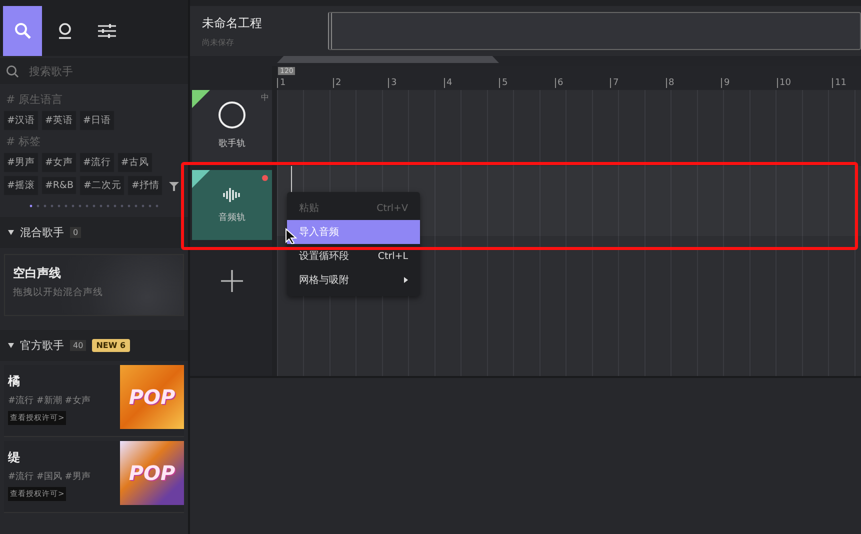  I want to click on track-label: 音频轨, so click(232, 218).